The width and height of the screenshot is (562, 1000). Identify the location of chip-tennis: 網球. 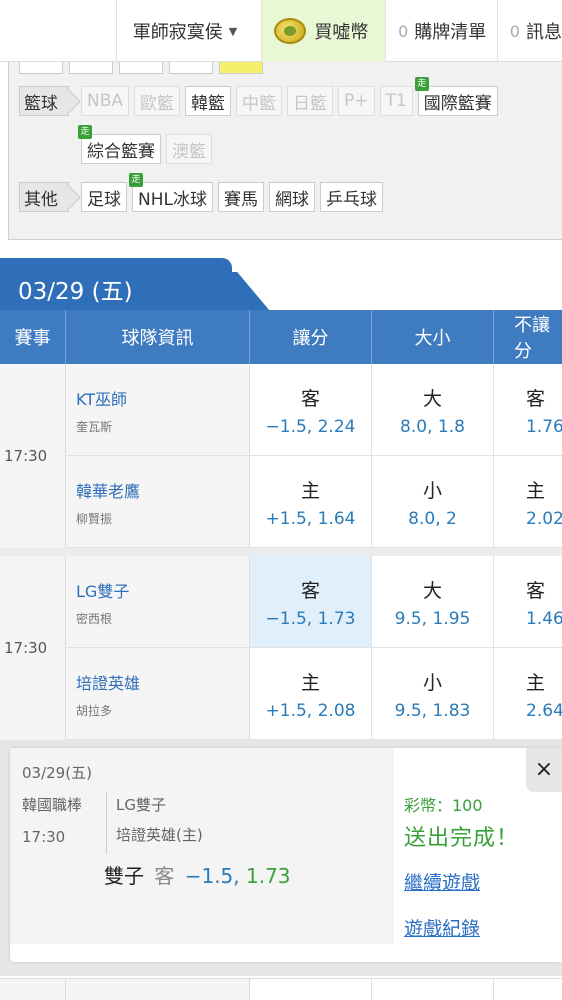
(291, 197).